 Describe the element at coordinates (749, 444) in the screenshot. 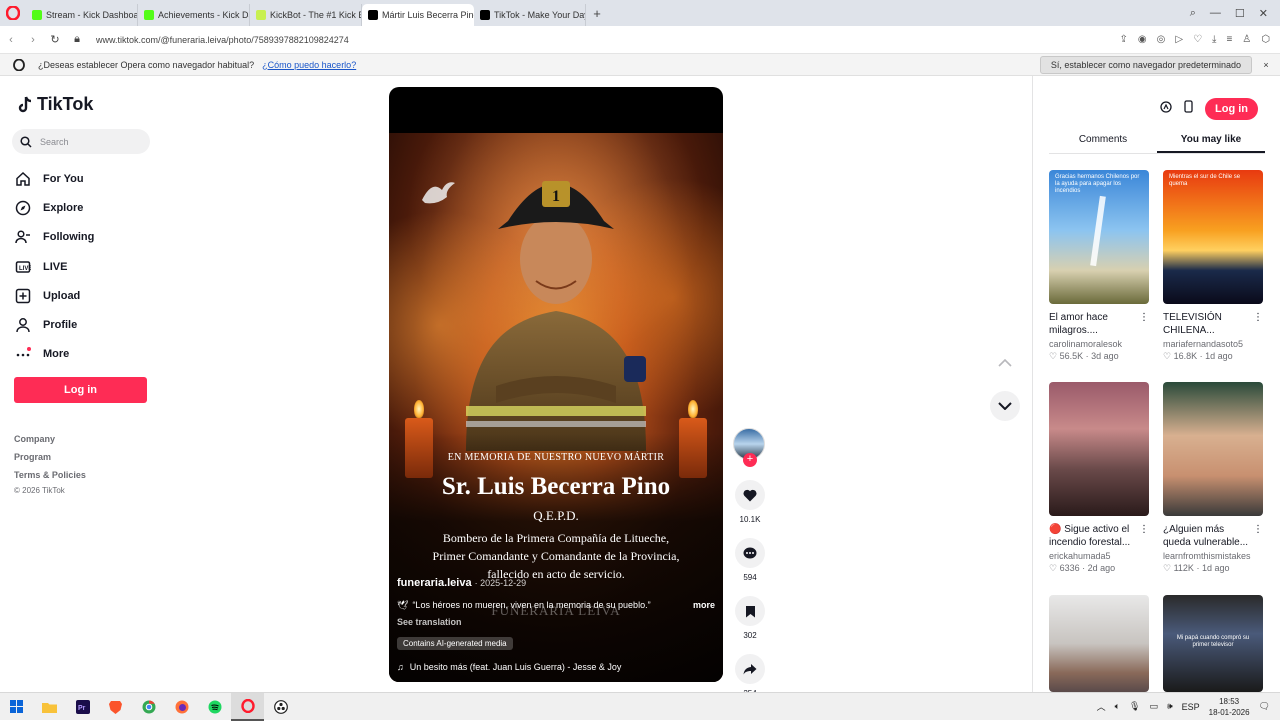

I see `author-avatar: +` at that location.